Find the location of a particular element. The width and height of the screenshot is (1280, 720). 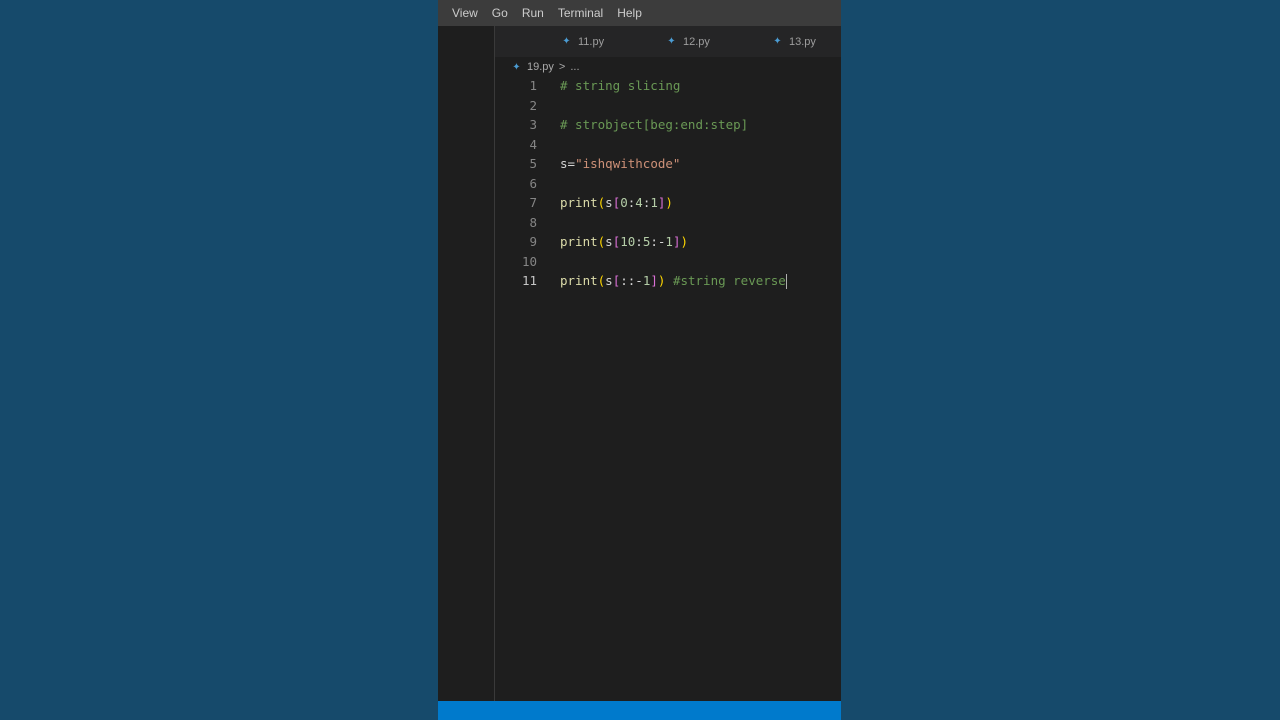

code-token: # string slicing is located at coordinates (620, 85).